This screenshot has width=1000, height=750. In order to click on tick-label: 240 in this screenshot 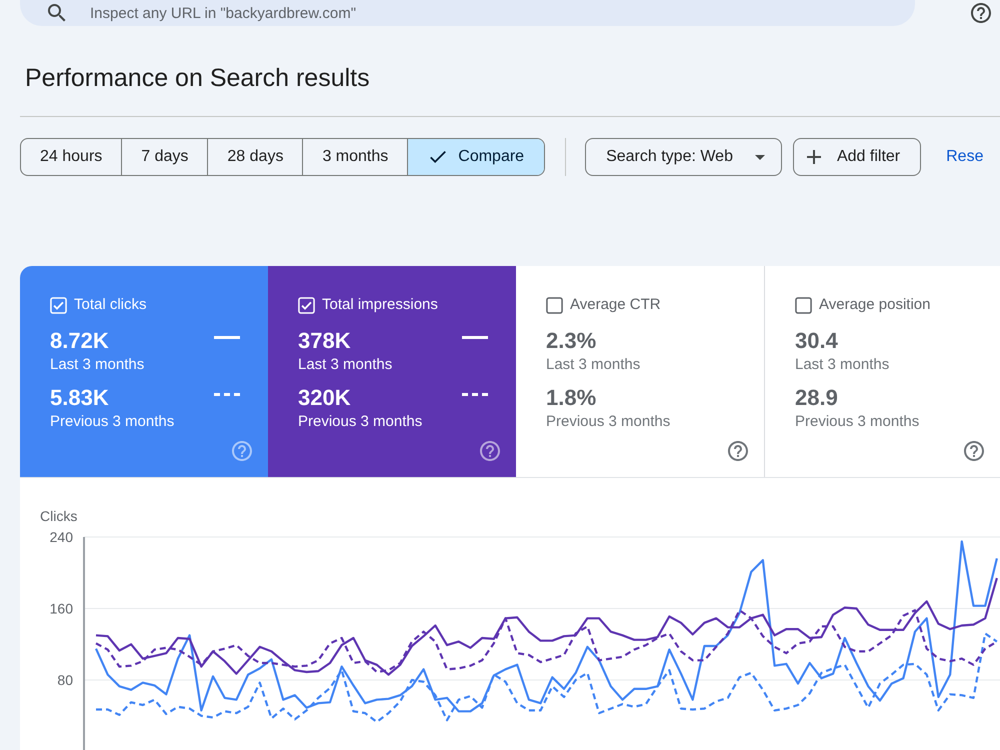, I will do `click(61, 537)`.